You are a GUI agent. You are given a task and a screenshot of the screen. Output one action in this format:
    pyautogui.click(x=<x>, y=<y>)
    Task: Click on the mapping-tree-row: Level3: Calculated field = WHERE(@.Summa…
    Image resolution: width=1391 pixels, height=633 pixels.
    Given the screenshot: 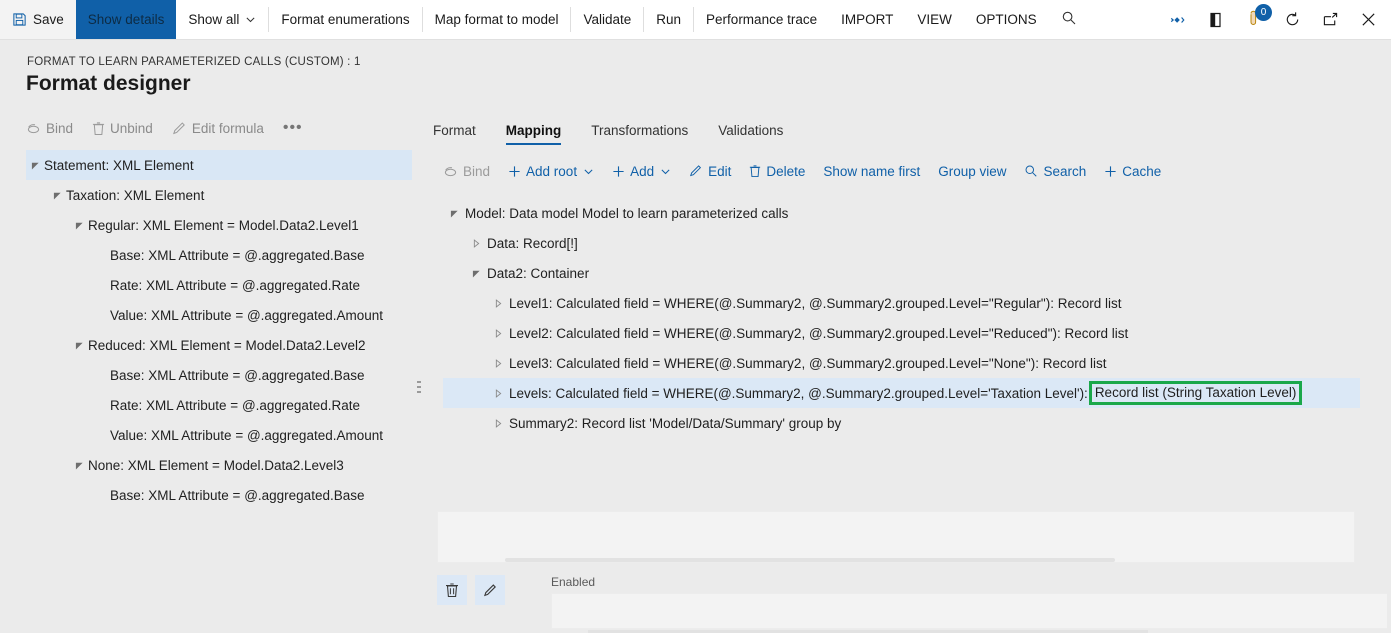 What is the action you would take?
    pyautogui.click(x=908, y=363)
    